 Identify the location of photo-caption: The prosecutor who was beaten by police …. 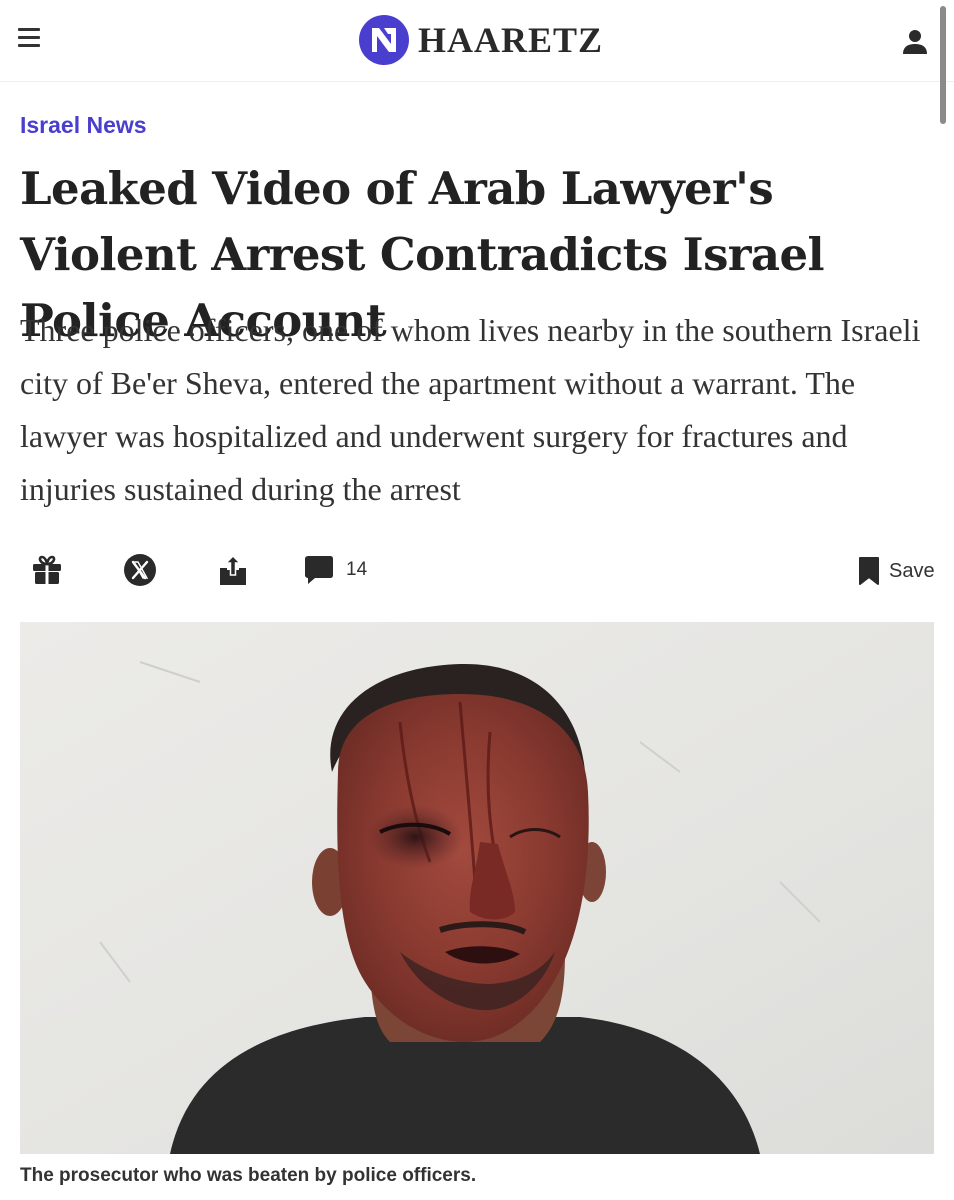
(248, 1175).